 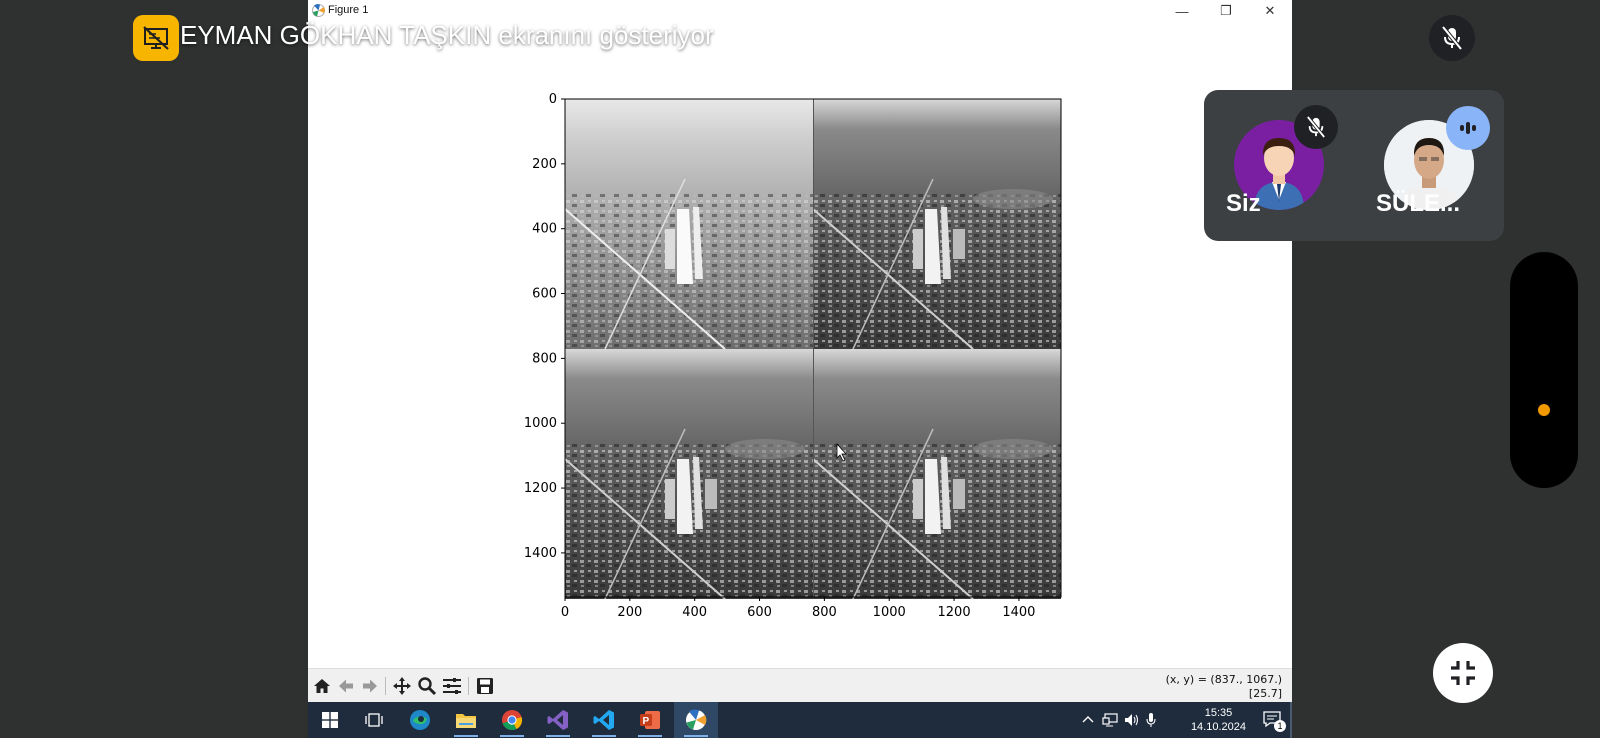 What do you see at coordinates (1088, 719) in the screenshot?
I see `chevron-up-icon` at bounding box center [1088, 719].